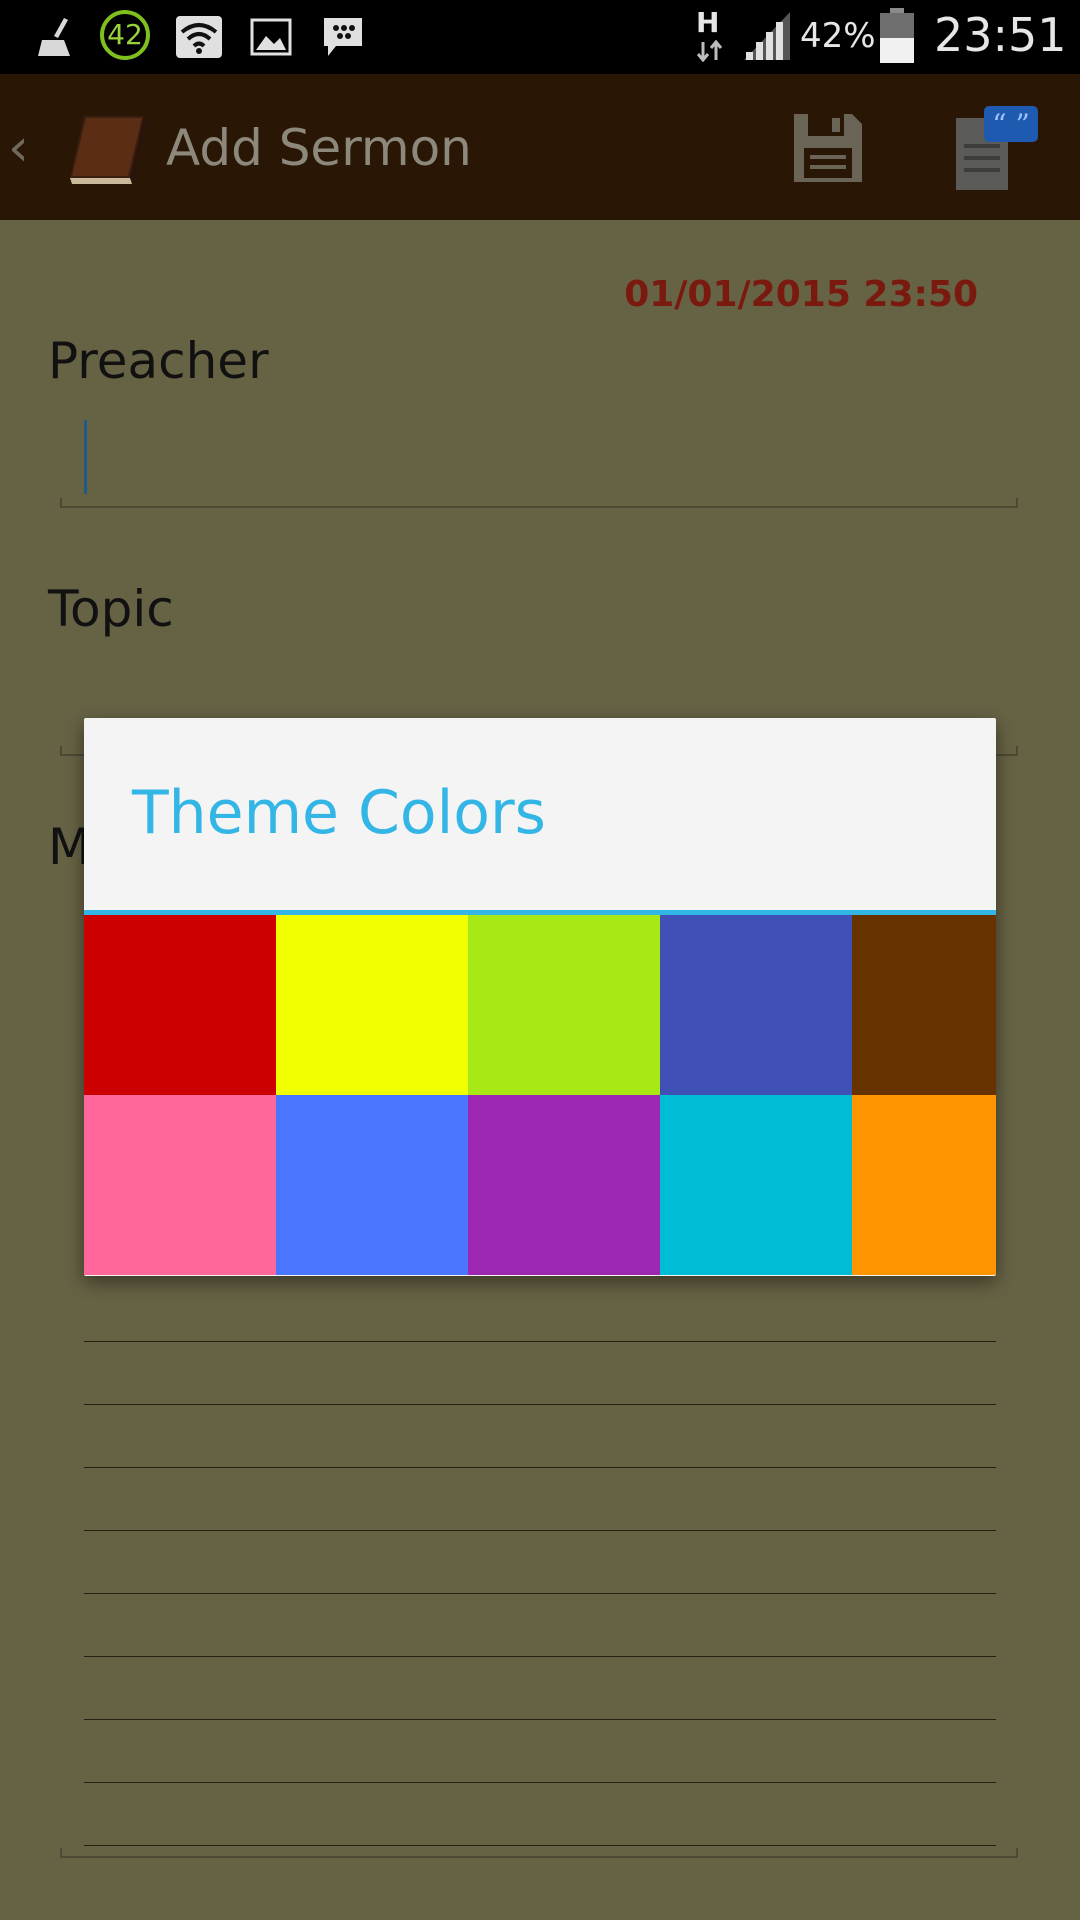  What do you see at coordinates (343, 37) in the screenshot?
I see `bbm-icon` at bounding box center [343, 37].